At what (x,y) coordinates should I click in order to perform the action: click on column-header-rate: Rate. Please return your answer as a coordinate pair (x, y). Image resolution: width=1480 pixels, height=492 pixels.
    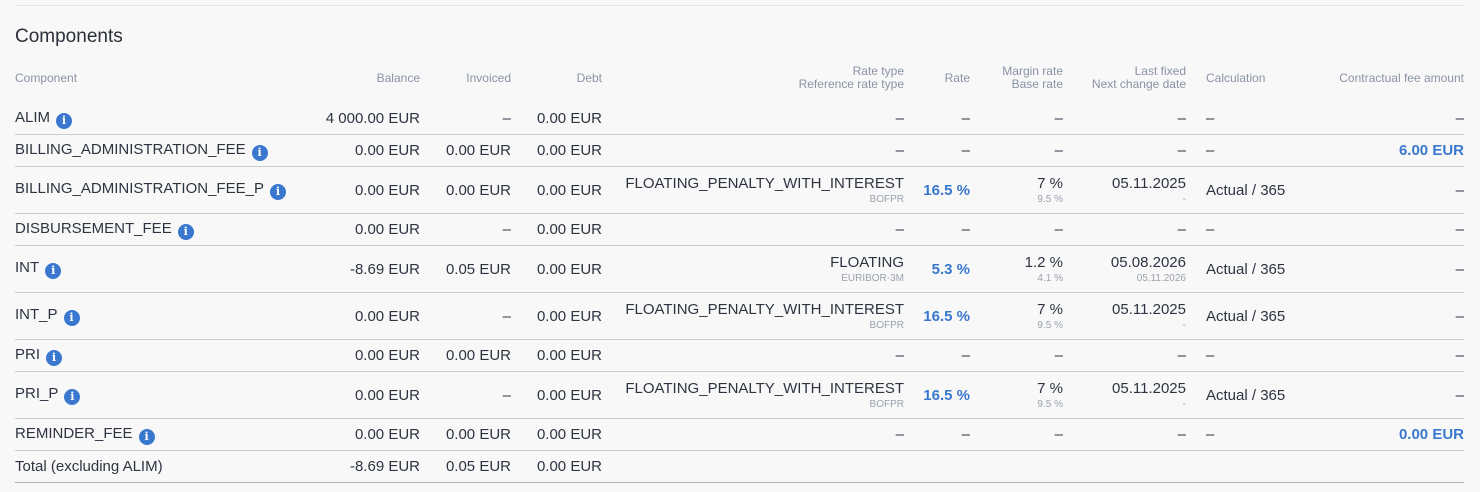
    Looking at the image, I should click on (937, 78).